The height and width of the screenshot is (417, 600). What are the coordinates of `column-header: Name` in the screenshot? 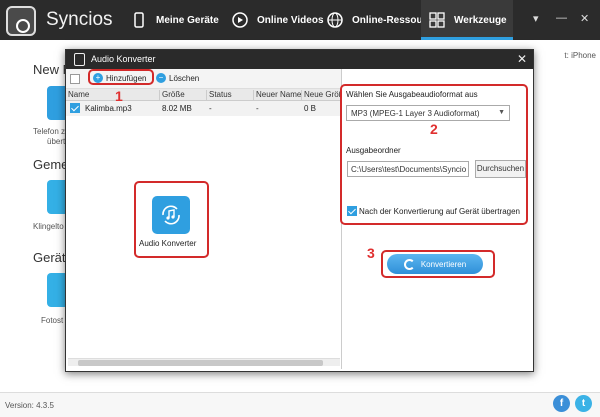 It's located at (112, 95).